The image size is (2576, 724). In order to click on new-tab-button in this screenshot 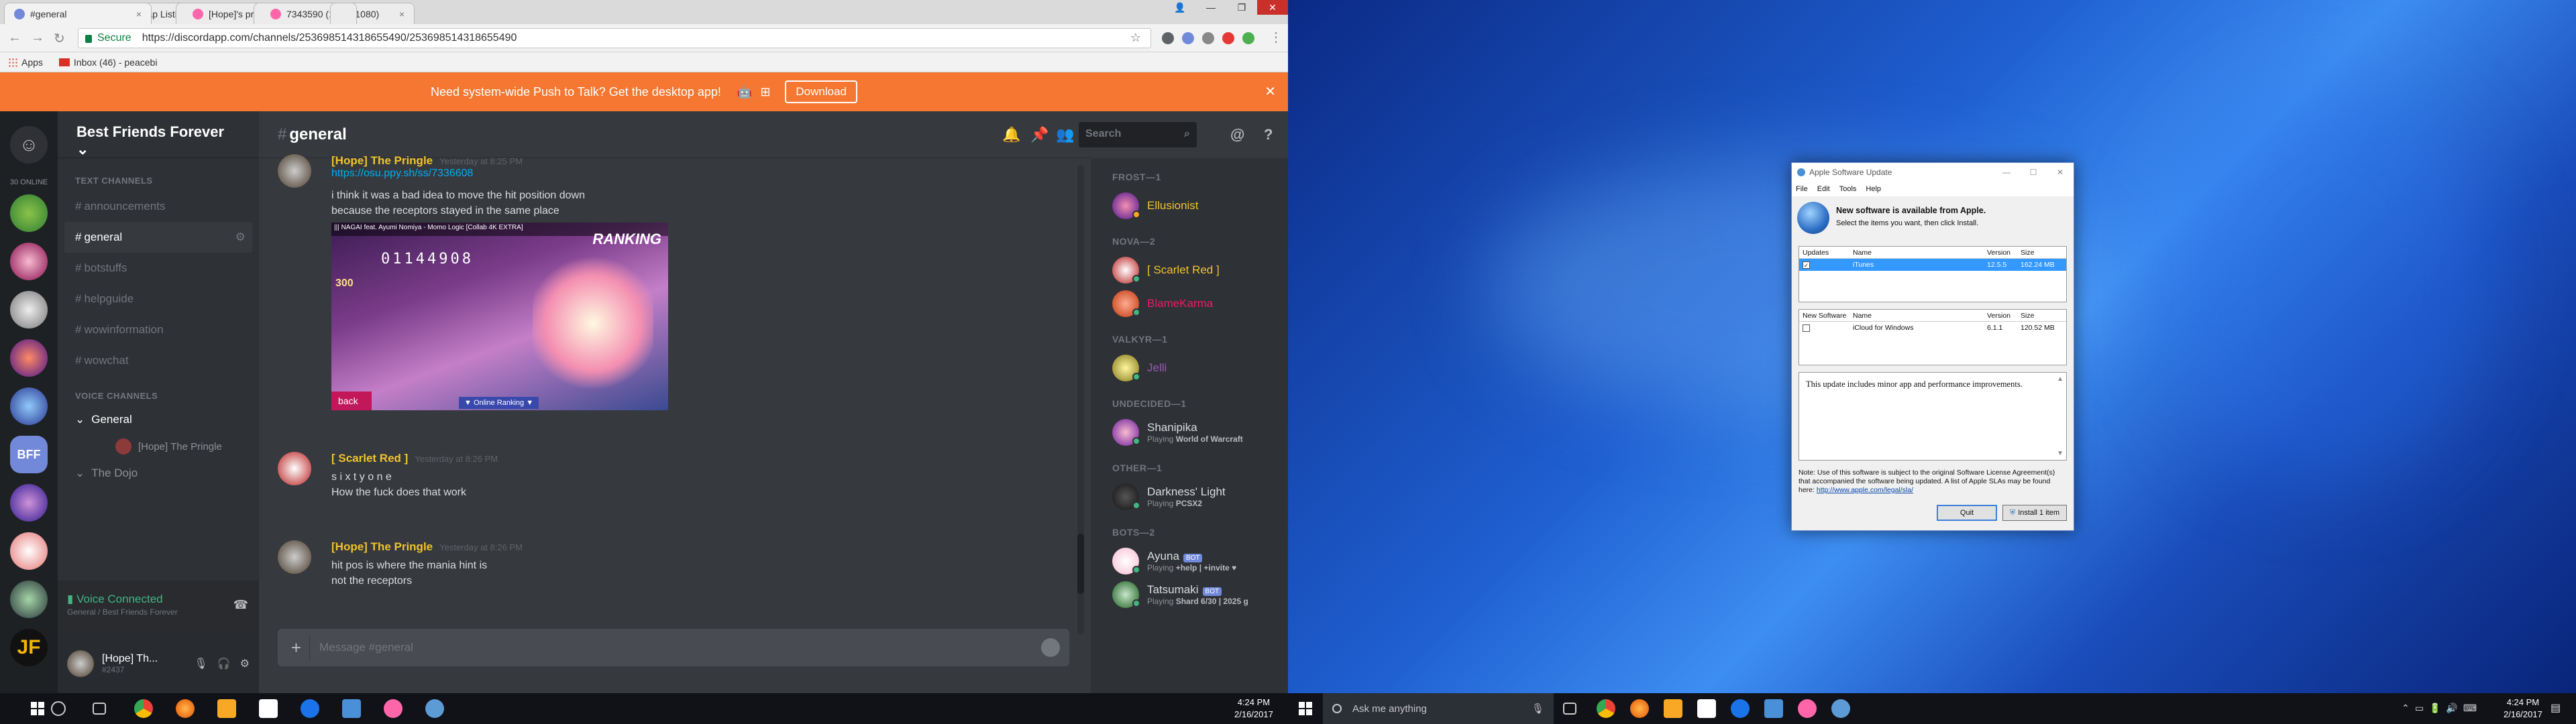, I will do `click(343, 13)`.